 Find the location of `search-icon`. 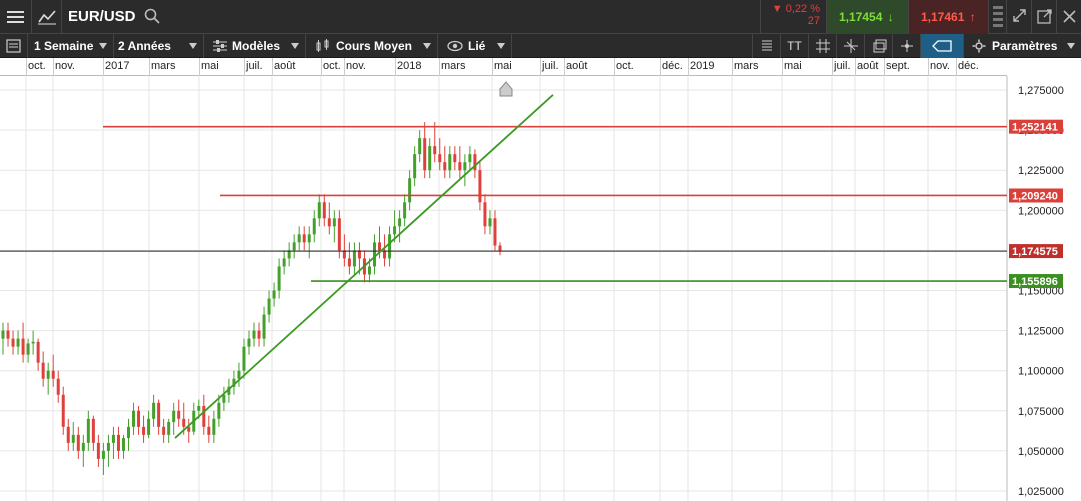

search-icon is located at coordinates (152, 16).